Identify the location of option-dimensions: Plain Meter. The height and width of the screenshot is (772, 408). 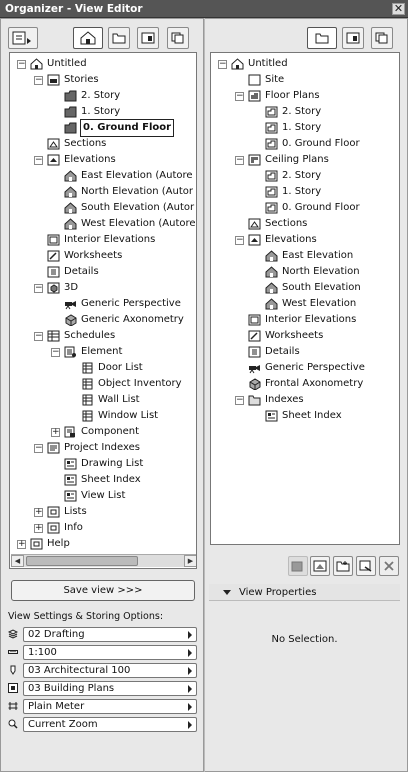
(102, 706).